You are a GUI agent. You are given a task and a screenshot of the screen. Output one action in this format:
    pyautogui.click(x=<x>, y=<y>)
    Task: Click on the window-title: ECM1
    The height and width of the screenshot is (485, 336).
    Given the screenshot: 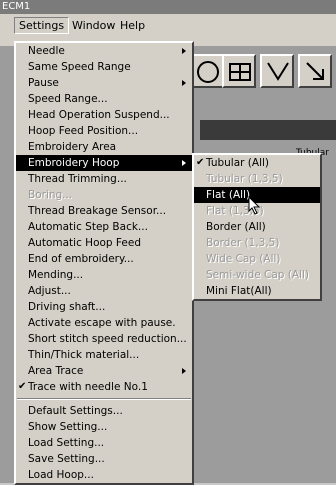 What is the action you would take?
    pyautogui.click(x=168, y=7)
    